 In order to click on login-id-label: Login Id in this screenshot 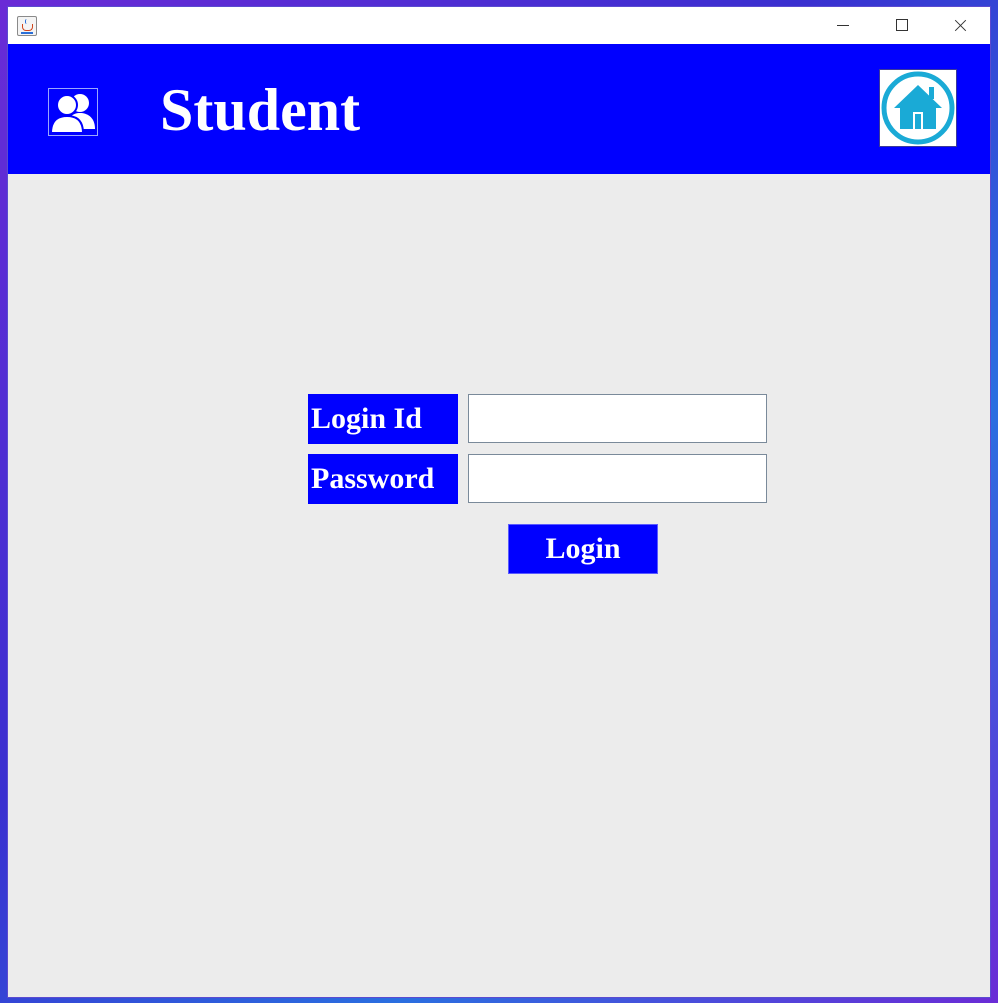, I will do `click(383, 419)`.